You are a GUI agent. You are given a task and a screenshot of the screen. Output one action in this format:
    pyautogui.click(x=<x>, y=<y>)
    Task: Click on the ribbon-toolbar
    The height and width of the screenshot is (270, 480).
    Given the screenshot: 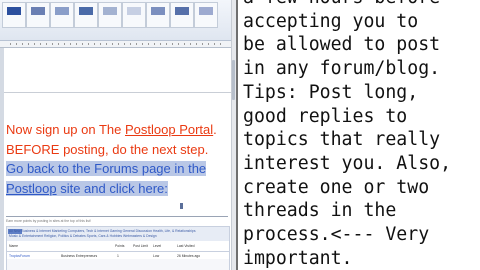 What is the action you would take?
    pyautogui.click(x=118, y=20)
    